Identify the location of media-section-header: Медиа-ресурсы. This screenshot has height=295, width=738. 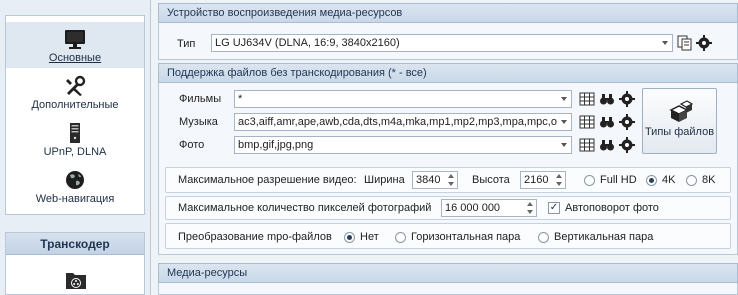
(448, 273).